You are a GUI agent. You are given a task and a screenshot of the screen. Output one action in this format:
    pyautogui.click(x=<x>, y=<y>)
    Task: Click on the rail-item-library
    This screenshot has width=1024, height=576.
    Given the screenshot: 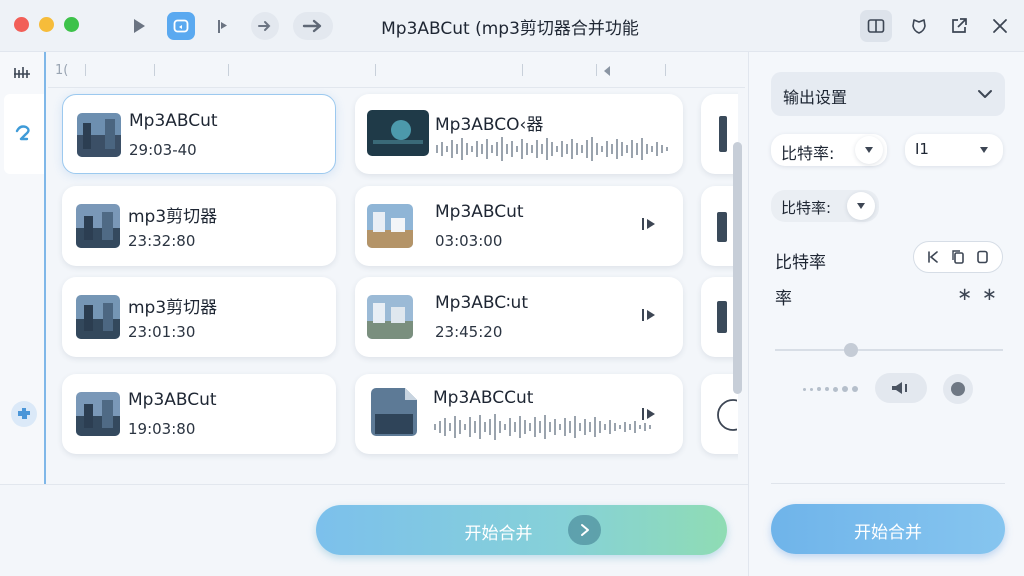 What is the action you would take?
    pyautogui.click(x=24, y=134)
    